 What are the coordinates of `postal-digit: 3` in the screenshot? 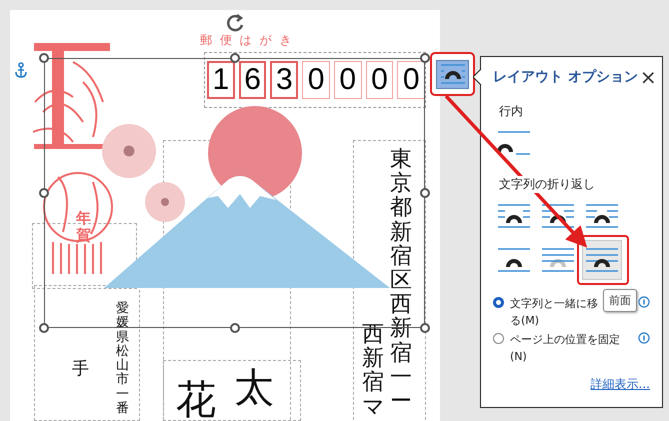 It's located at (284, 80).